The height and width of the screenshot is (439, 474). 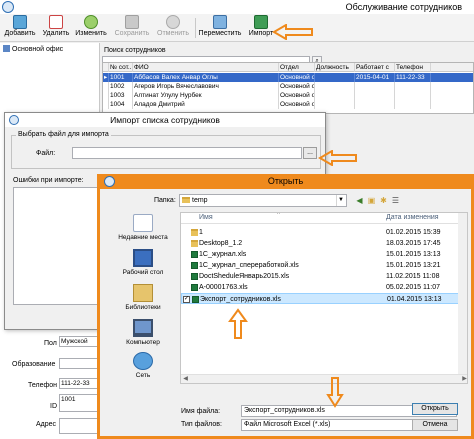 I want to click on column-header: ФИО, so click(x=206, y=67).